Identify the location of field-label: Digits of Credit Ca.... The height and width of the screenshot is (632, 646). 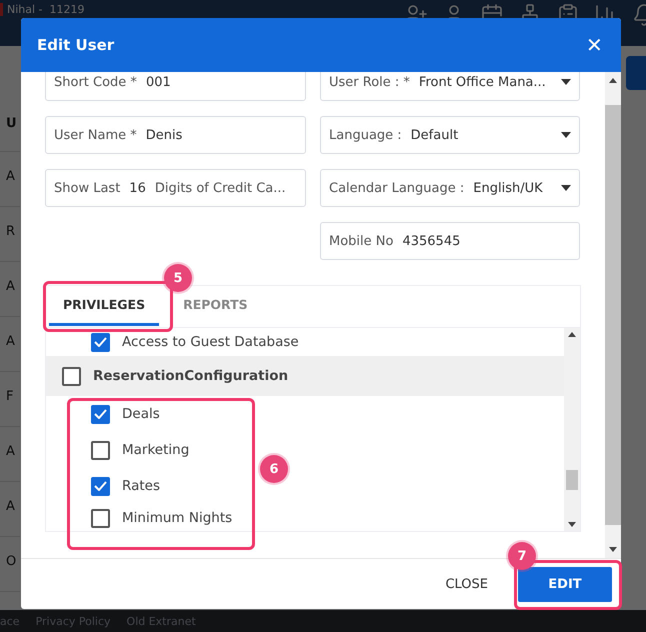
(220, 188).